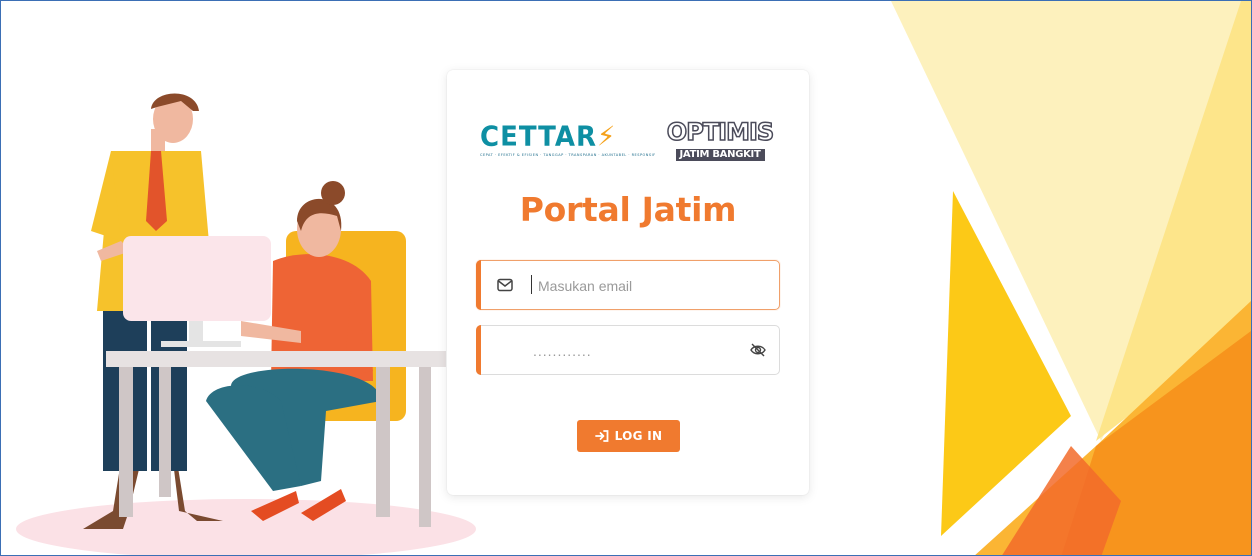 This screenshot has height=556, width=1252. What do you see at coordinates (601, 436) in the screenshot?
I see `sign-in-icon` at bounding box center [601, 436].